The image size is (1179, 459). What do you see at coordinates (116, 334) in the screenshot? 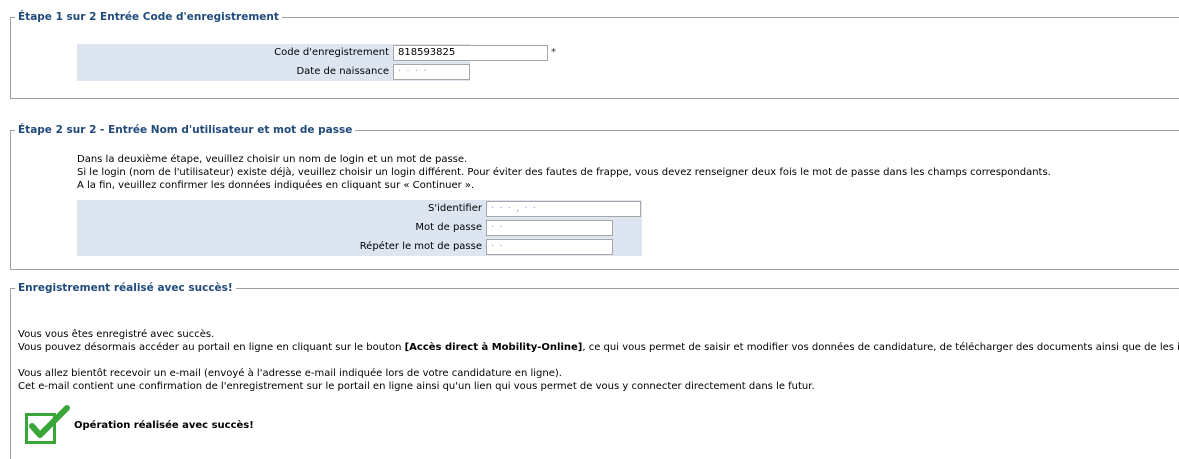
I see `success-line1: Vous vous êtes enregistré avec succès.` at bounding box center [116, 334].